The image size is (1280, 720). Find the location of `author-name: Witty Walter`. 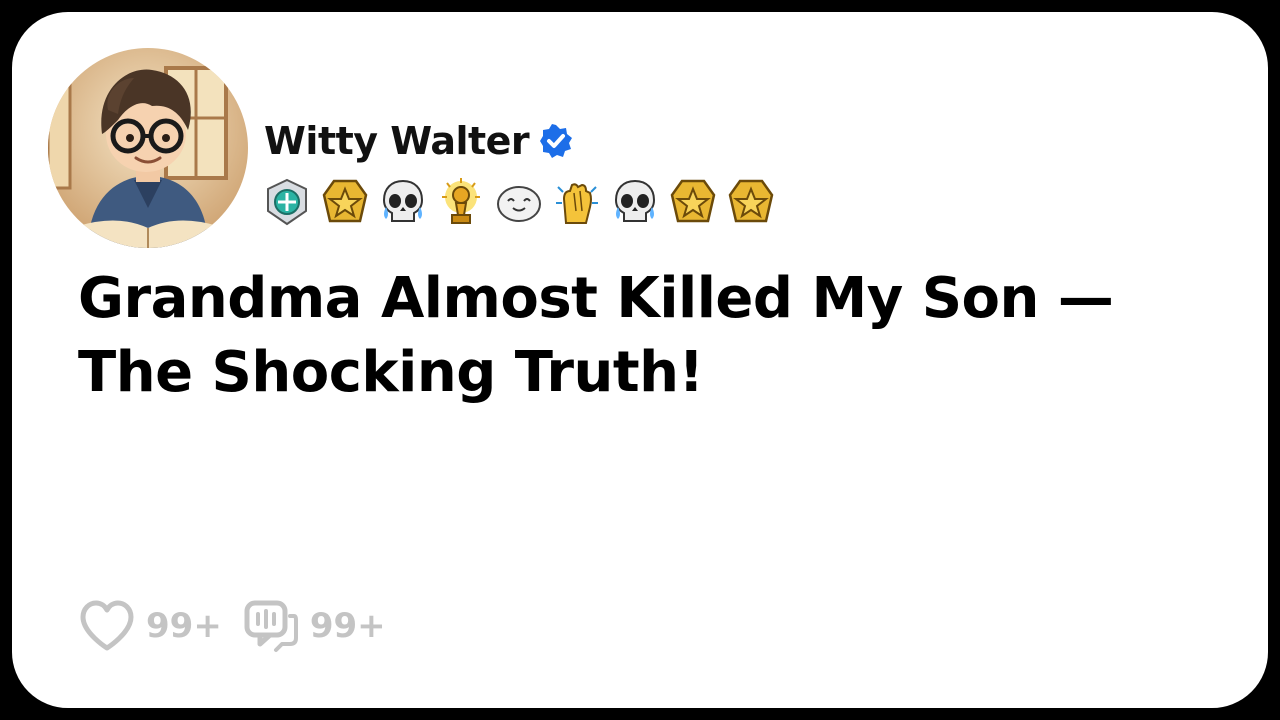

author-name: Witty Walter is located at coordinates (397, 141).